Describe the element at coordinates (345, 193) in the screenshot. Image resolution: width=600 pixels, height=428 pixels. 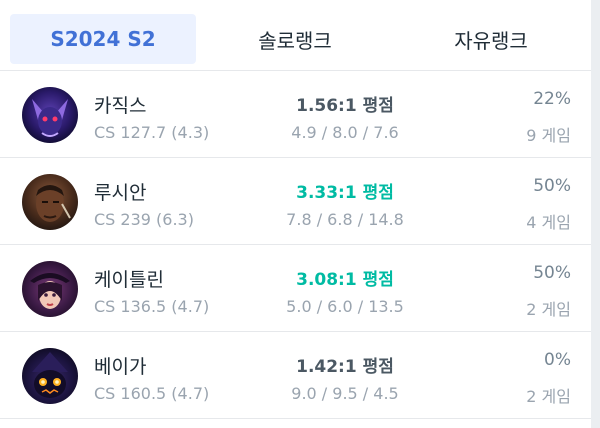
I see `kda-ratio: 3.33:1 평점` at that location.